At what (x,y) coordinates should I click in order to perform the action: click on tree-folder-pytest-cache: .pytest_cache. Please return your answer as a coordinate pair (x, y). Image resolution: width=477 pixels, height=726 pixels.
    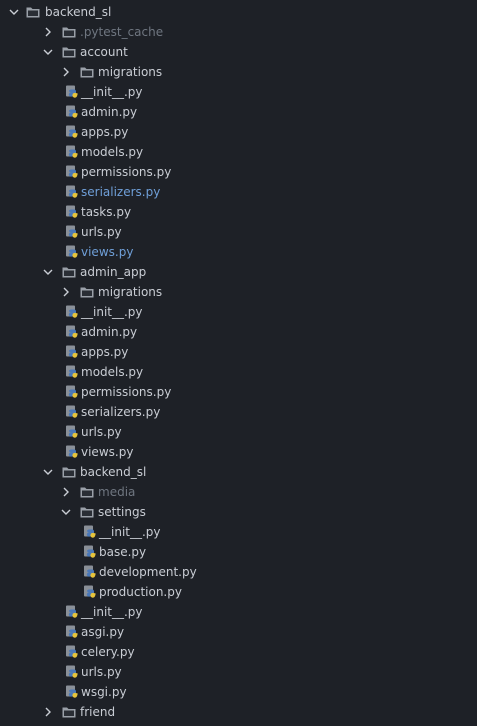
    Looking at the image, I should click on (238, 32).